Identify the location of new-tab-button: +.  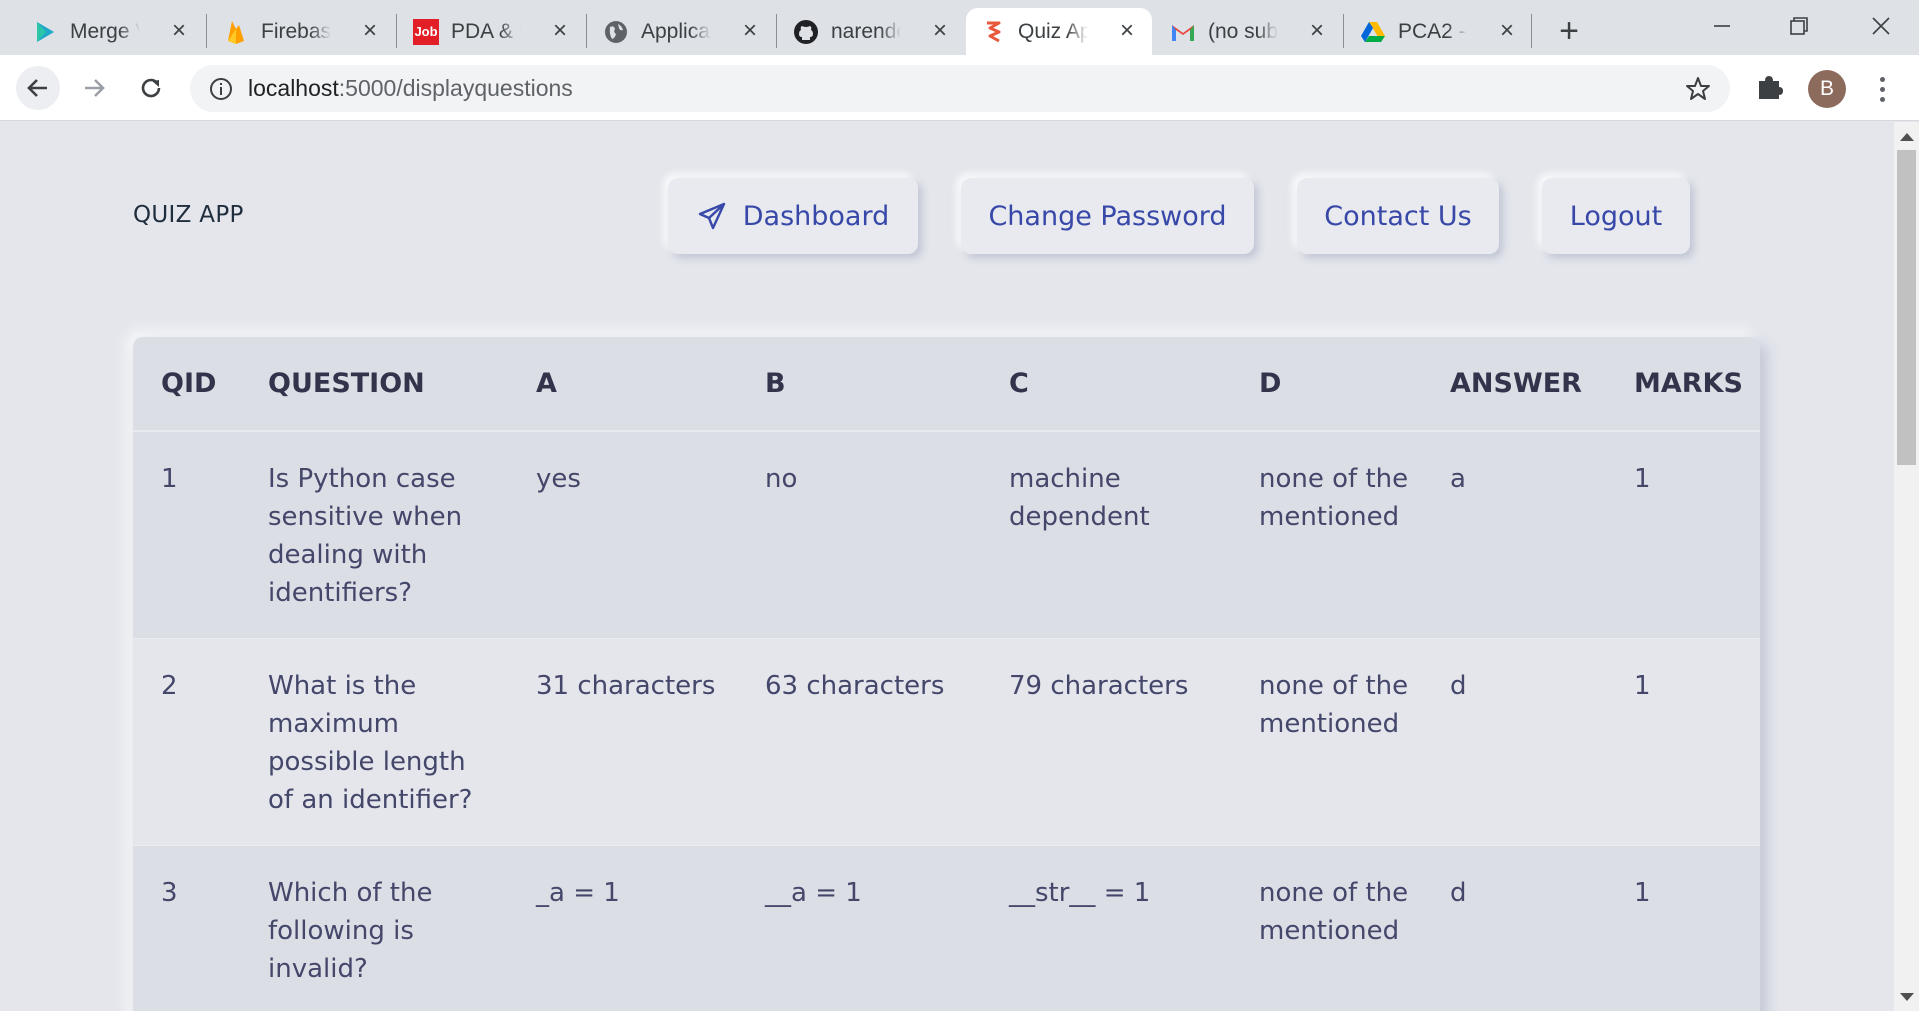
(1569, 32).